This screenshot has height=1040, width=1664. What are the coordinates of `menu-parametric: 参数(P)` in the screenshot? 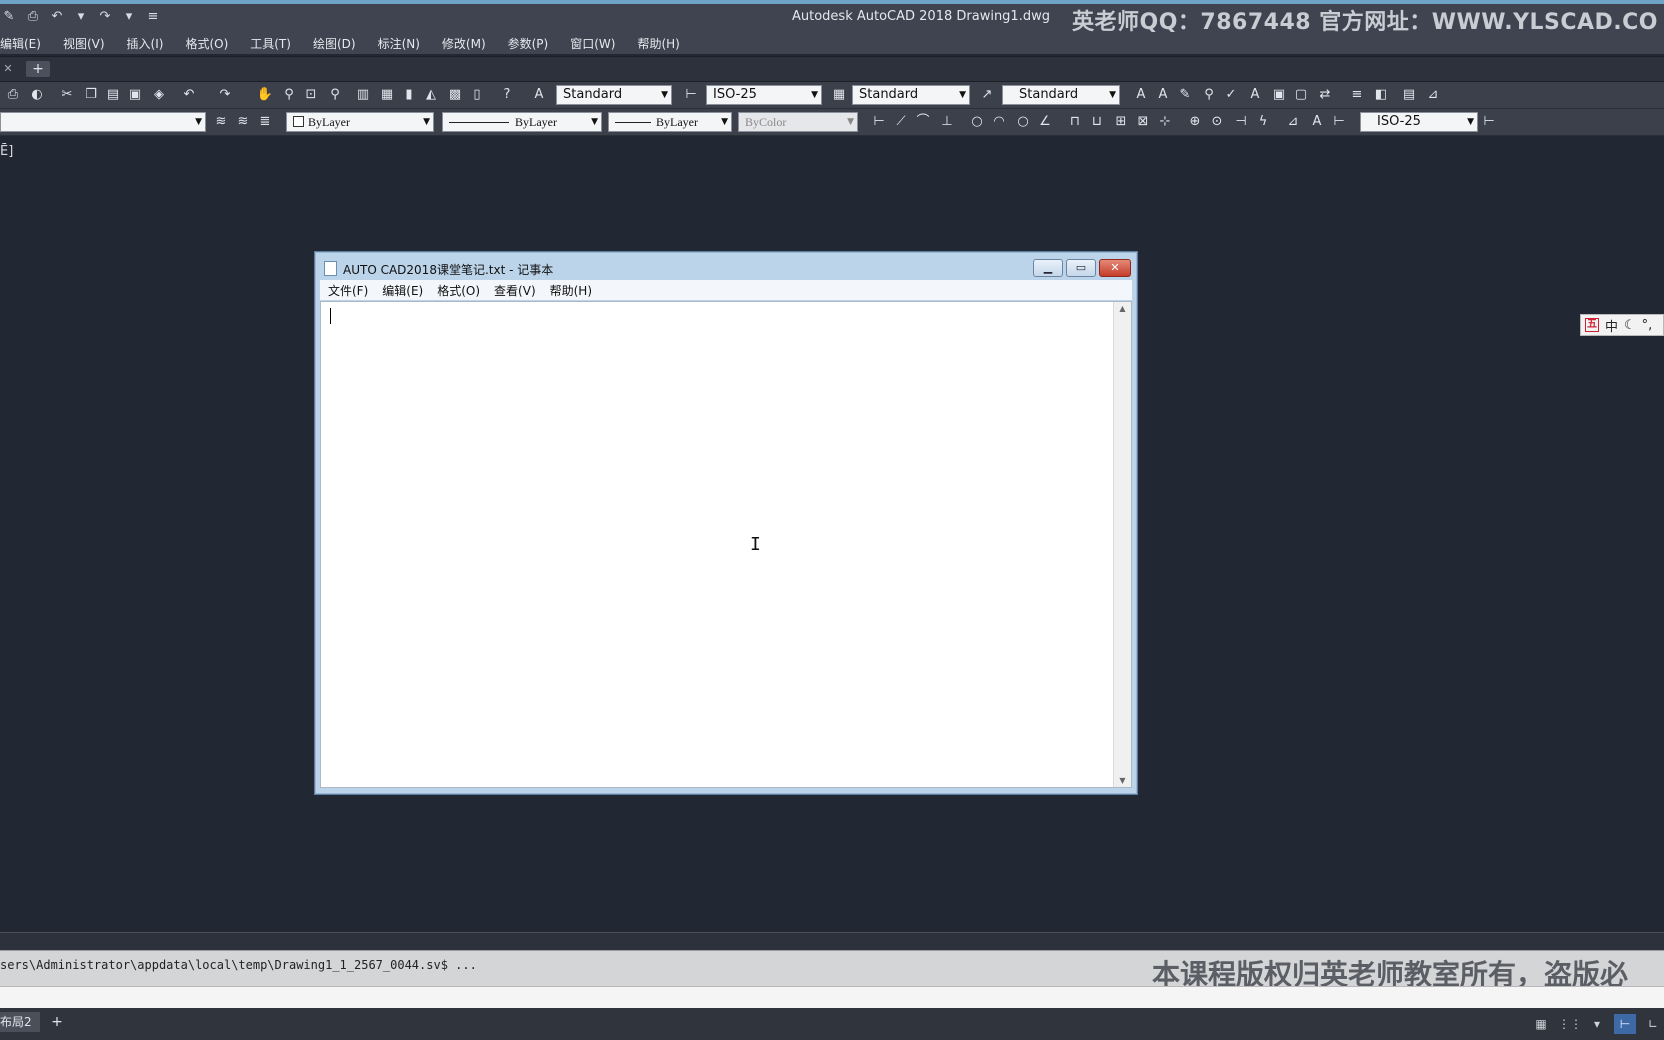 It's located at (528, 43).